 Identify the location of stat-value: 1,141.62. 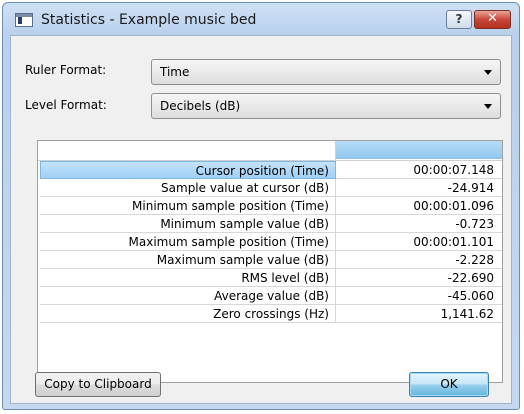
(419, 314).